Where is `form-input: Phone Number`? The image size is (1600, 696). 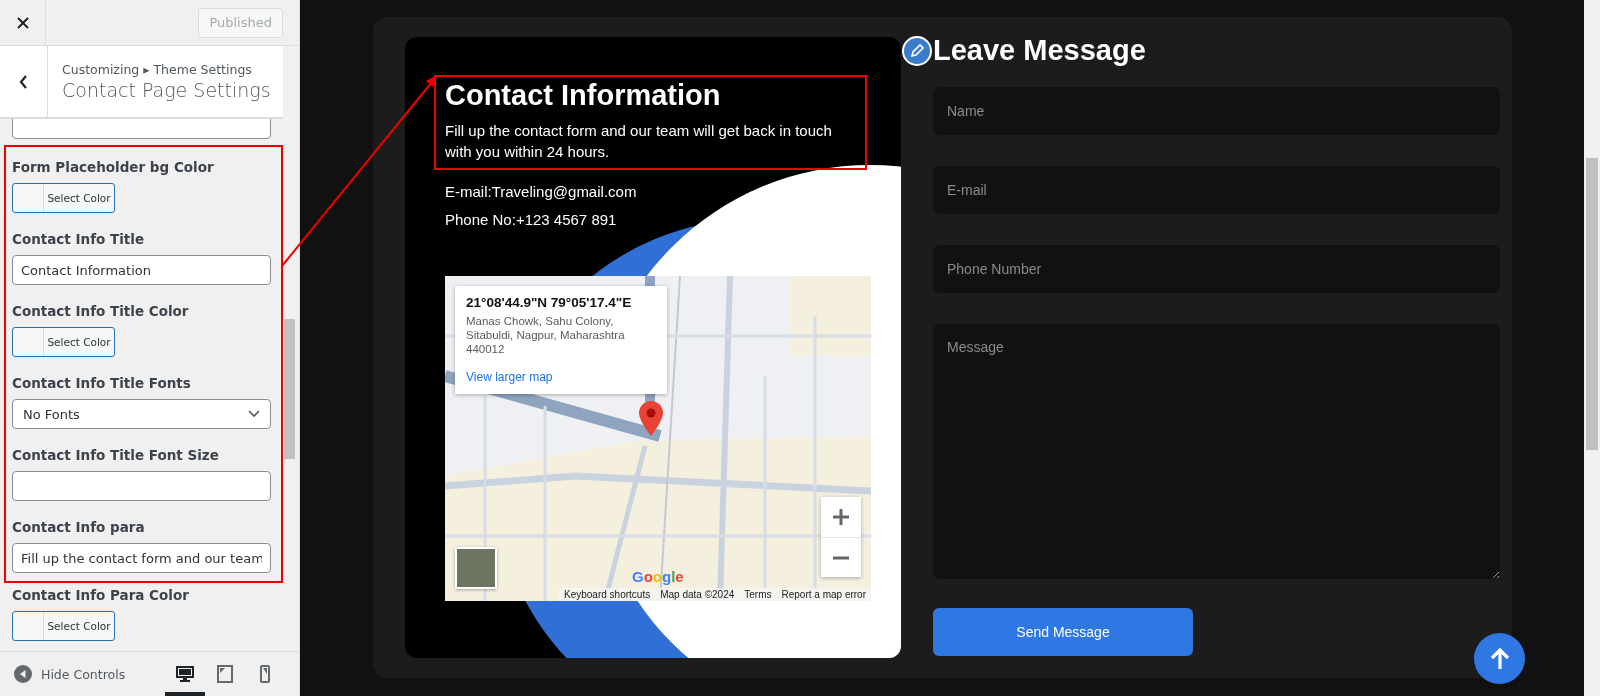
form-input: Phone Number is located at coordinates (1216, 269).